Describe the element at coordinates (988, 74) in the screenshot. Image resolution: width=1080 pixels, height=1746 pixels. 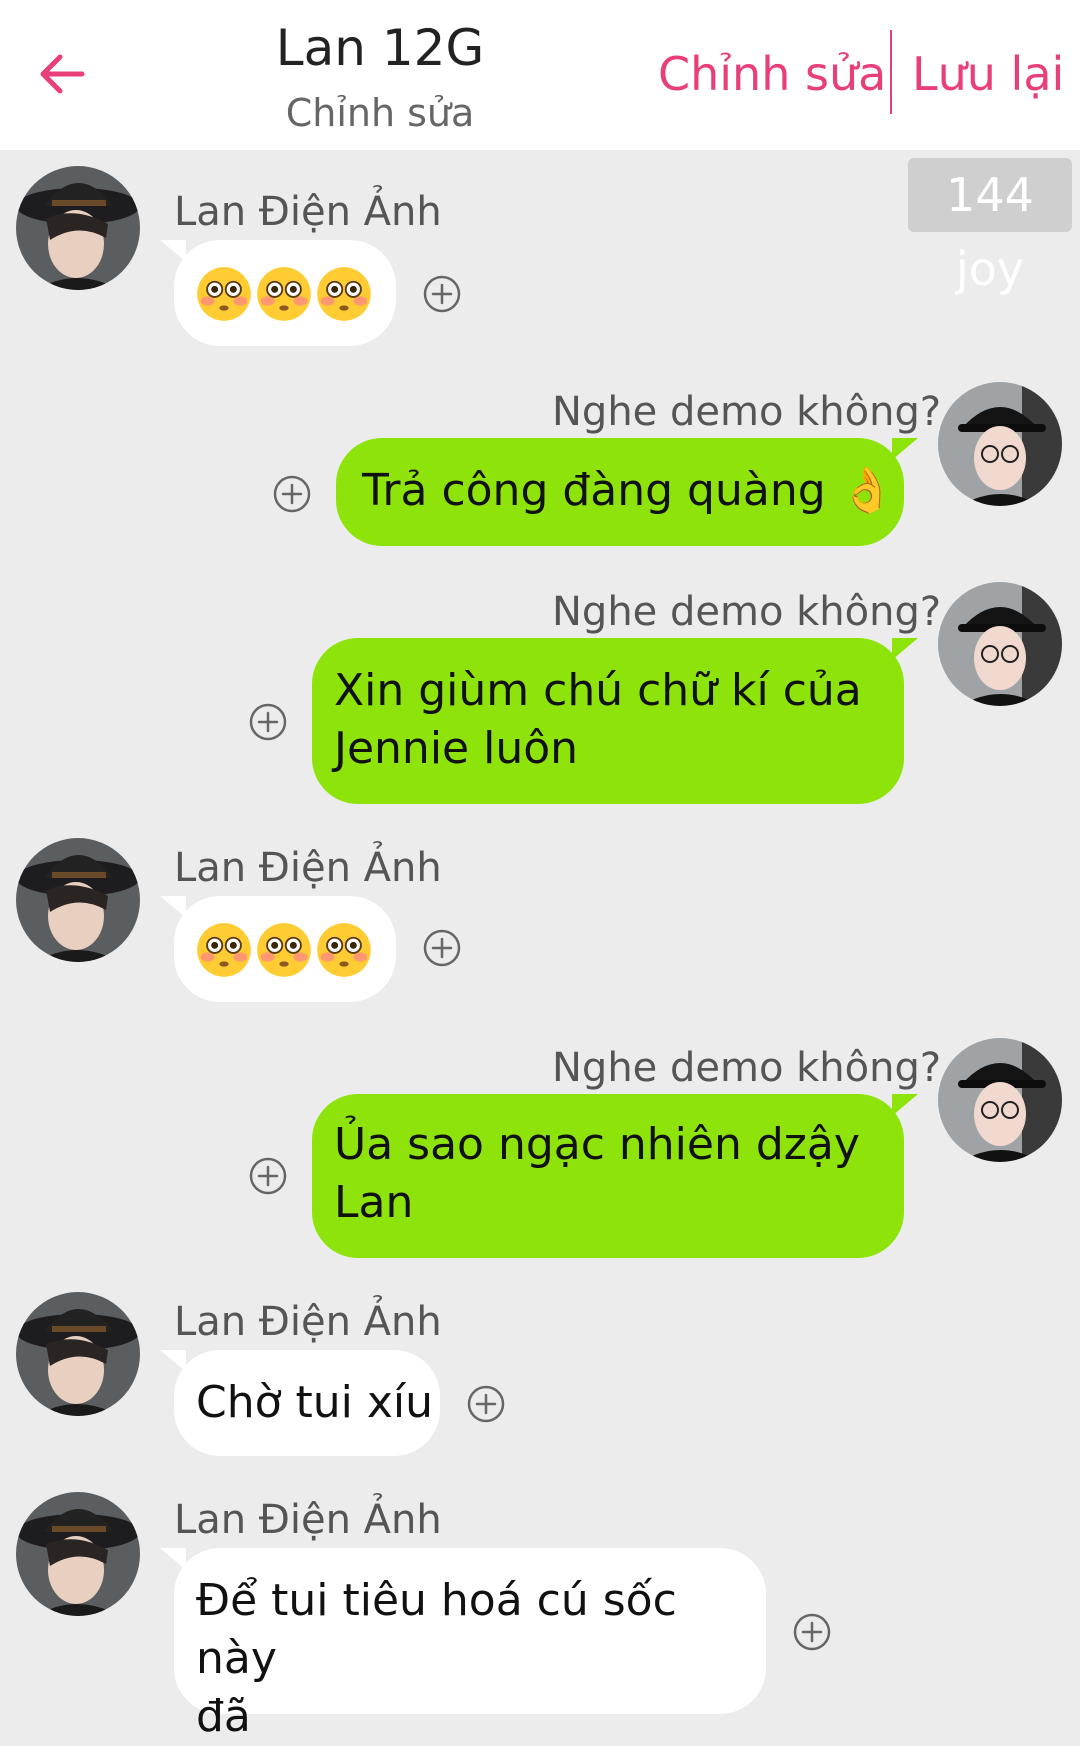
I see `save-button: Lưu lại` at that location.